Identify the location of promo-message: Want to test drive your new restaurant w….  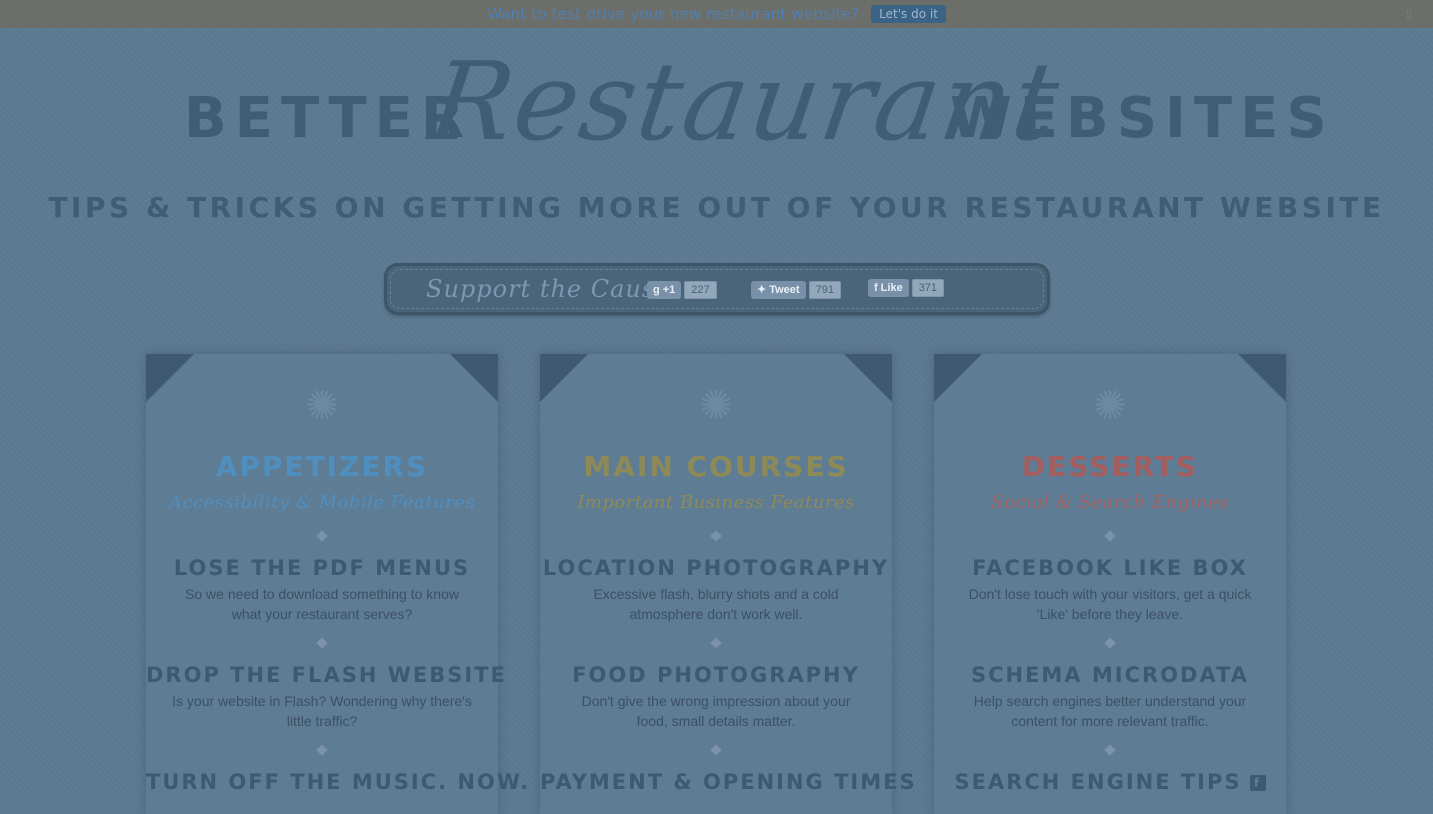
(673, 14).